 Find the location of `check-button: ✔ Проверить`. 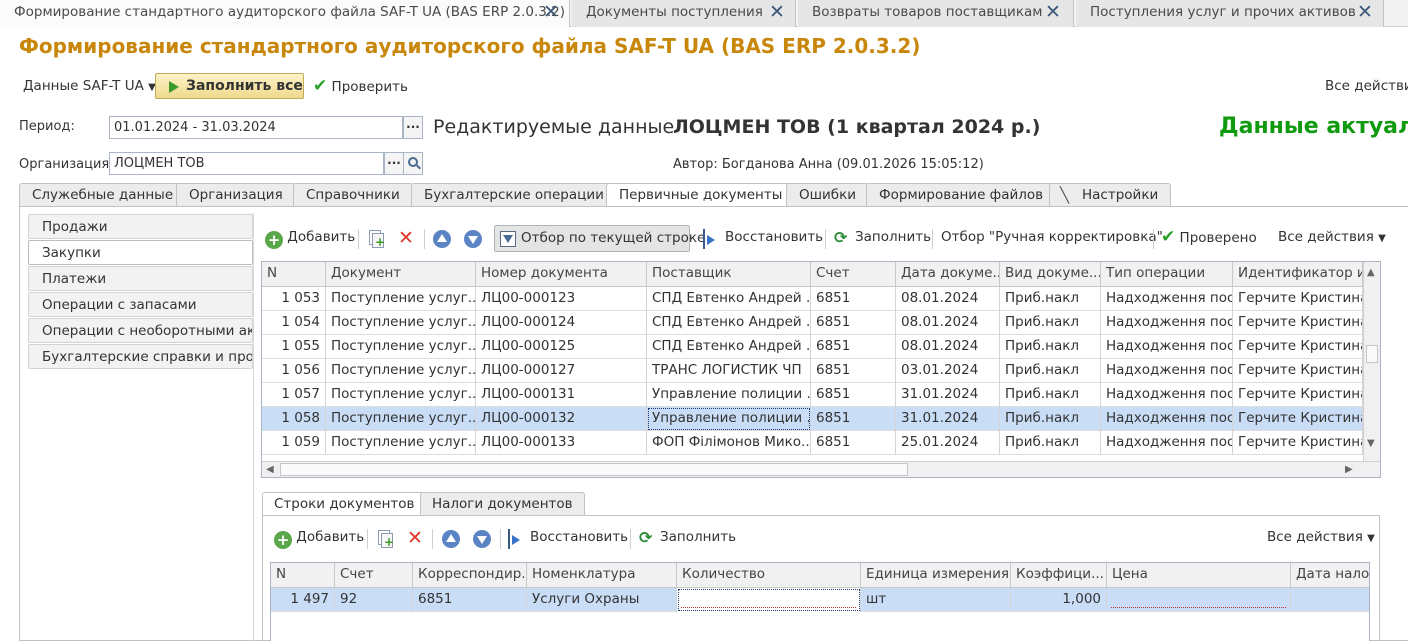

check-button: ✔ Проверить is located at coordinates (360, 86).